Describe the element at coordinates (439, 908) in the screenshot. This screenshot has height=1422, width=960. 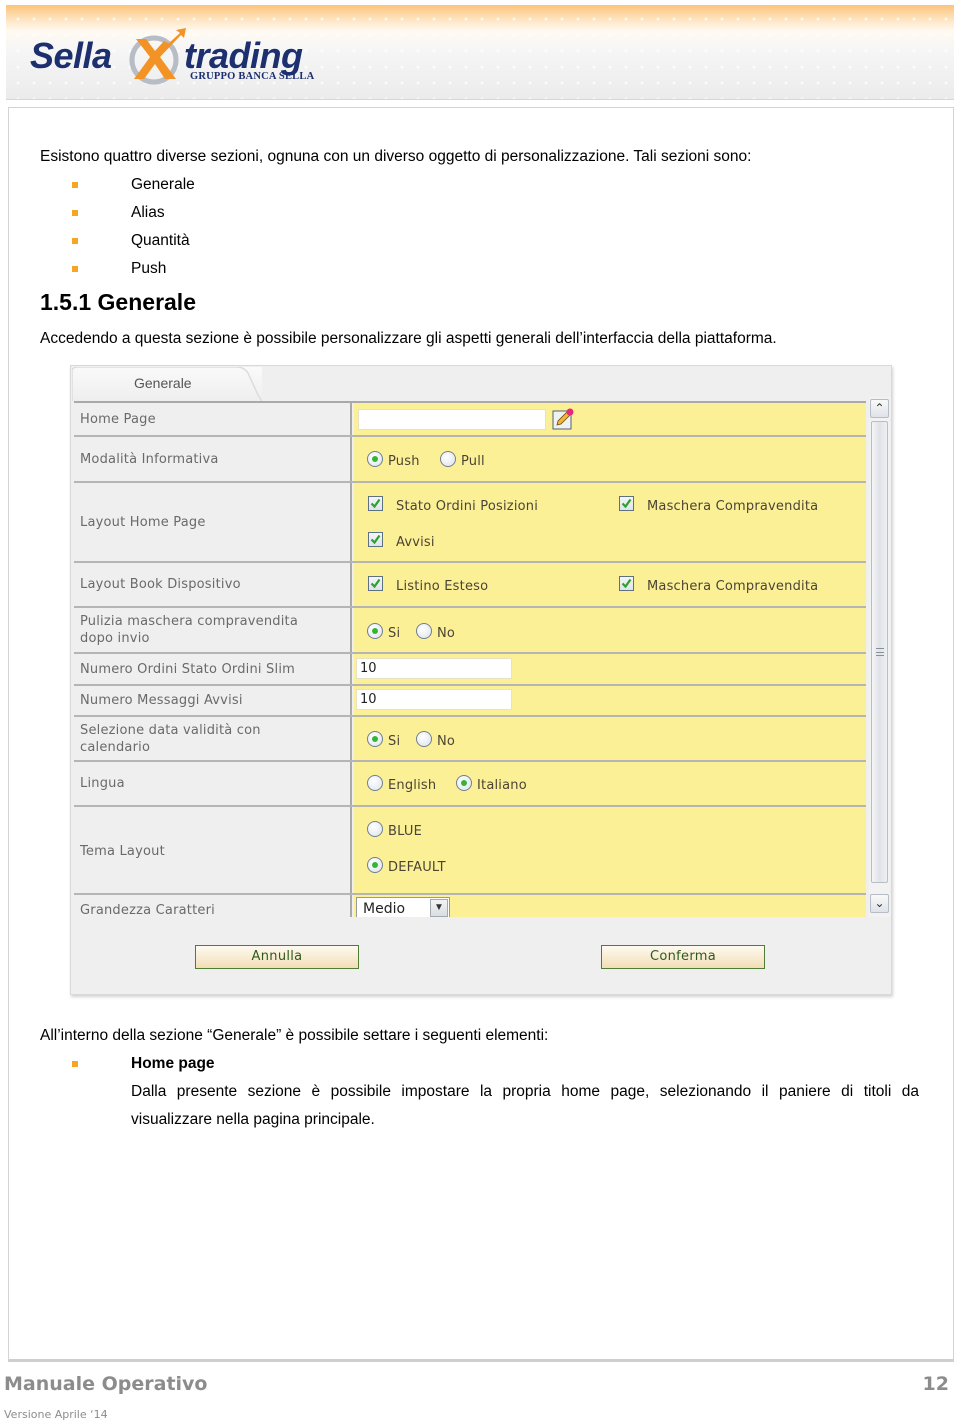
I see `chevron-down-icon: ▼` at that location.